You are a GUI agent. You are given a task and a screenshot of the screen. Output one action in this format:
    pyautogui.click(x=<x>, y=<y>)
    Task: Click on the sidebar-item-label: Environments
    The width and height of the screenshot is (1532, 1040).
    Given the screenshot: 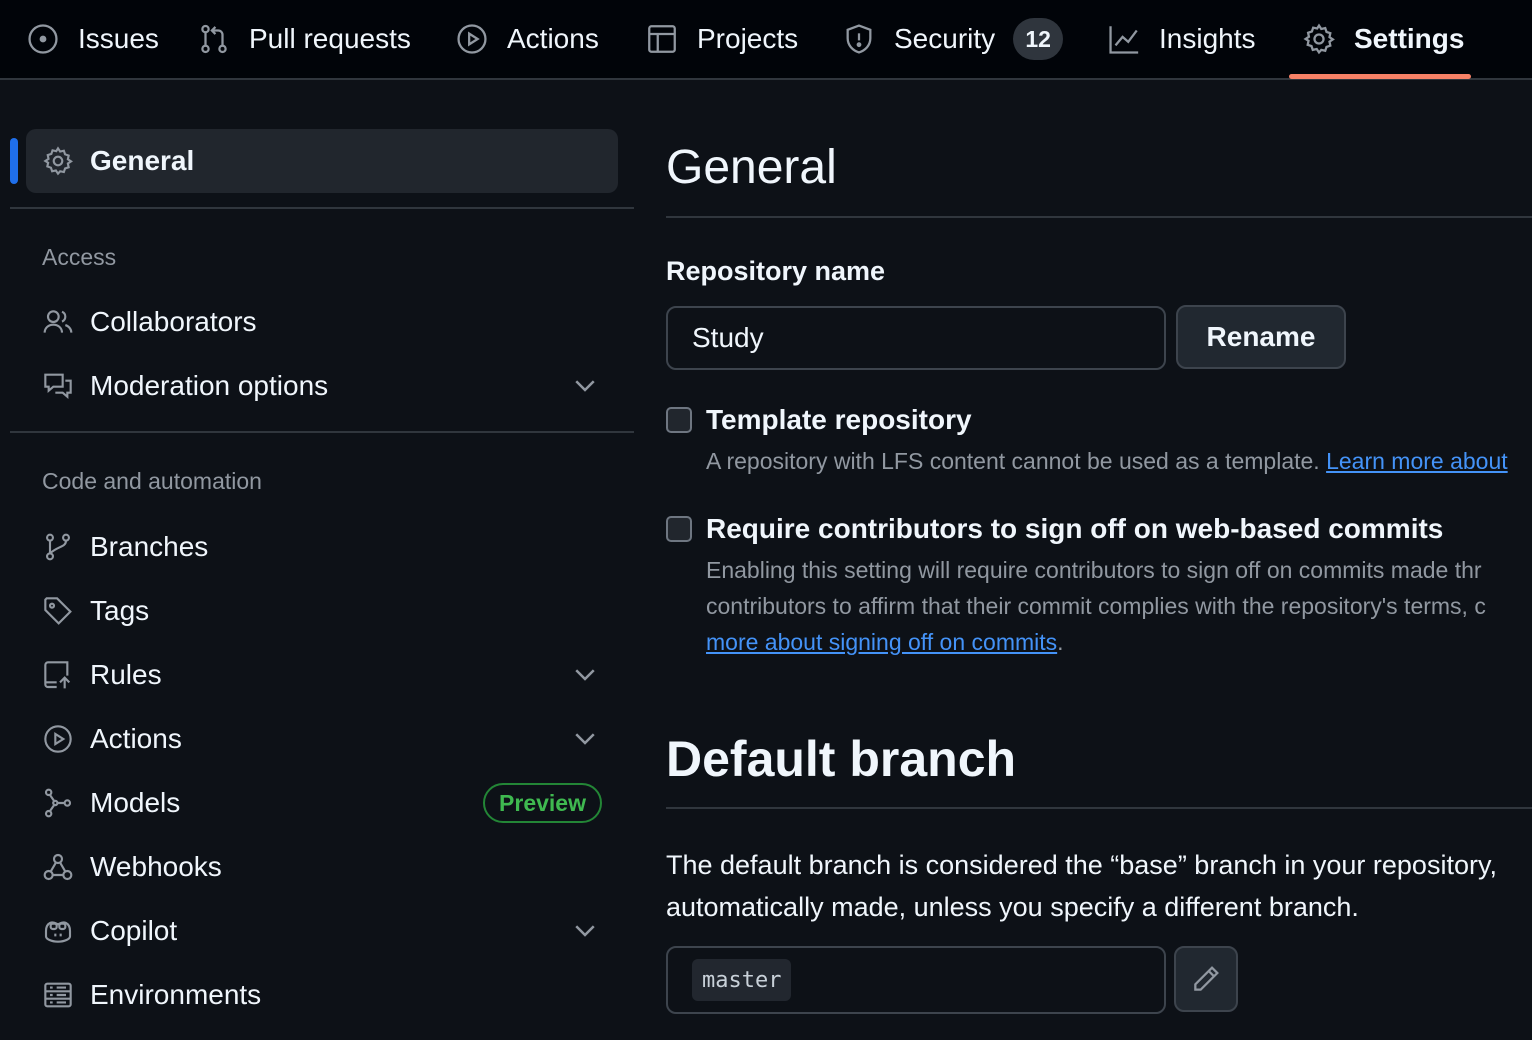 What is the action you would take?
    pyautogui.click(x=176, y=994)
    